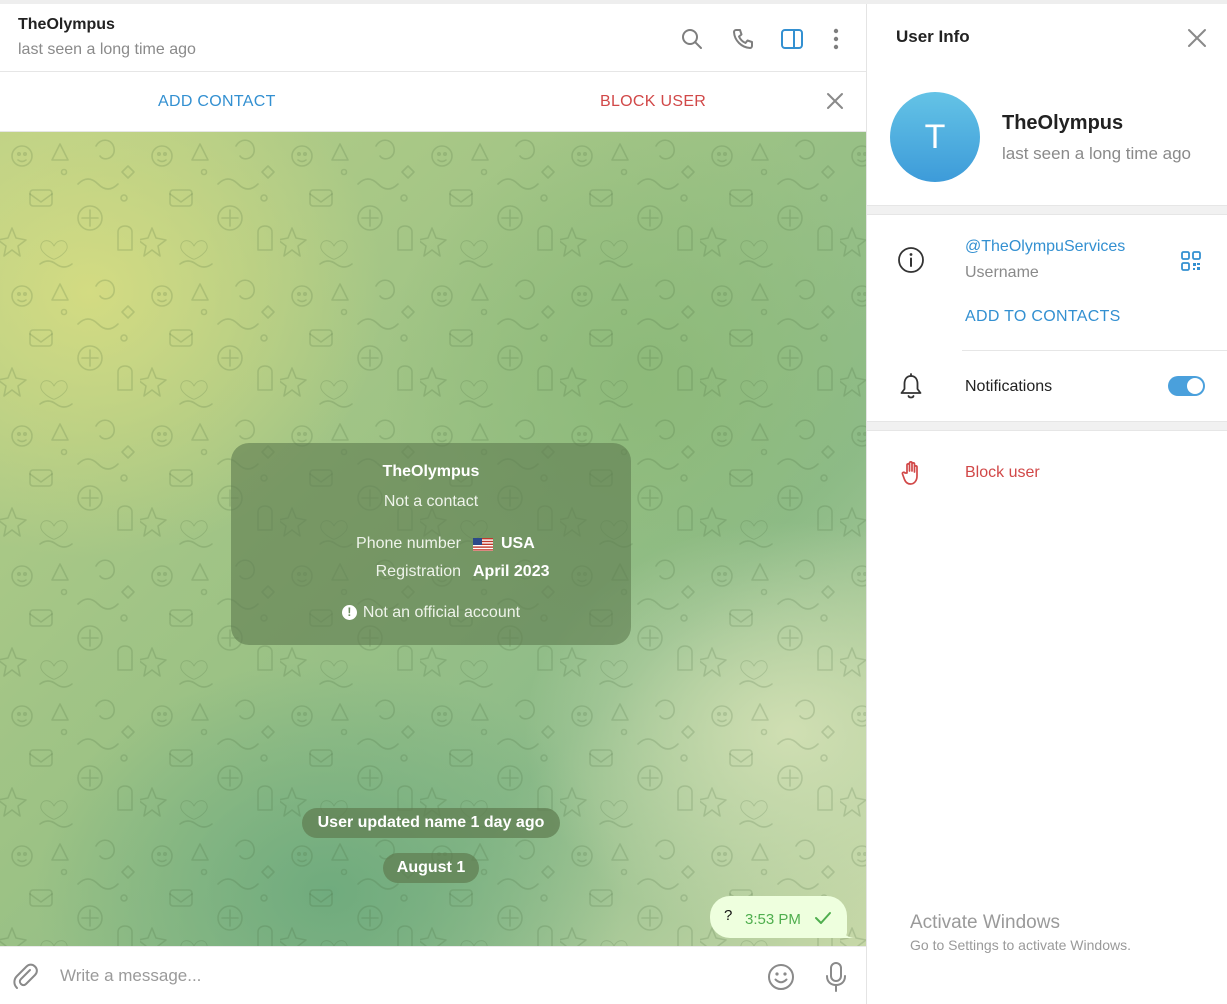 This screenshot has height=1004, width=1227. I want to click on official-account-warning: ! Not an official account, so click(431, 613).